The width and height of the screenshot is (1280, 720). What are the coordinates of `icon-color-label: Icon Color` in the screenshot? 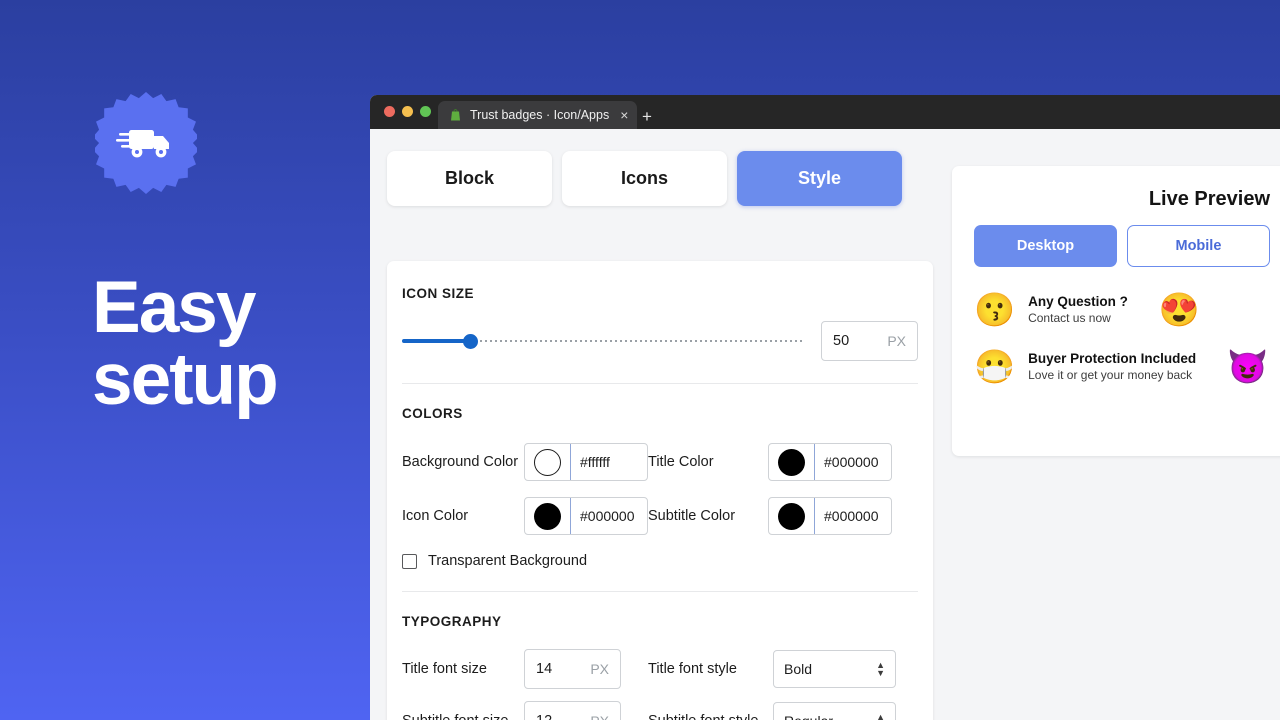 It's located at (435, 515).